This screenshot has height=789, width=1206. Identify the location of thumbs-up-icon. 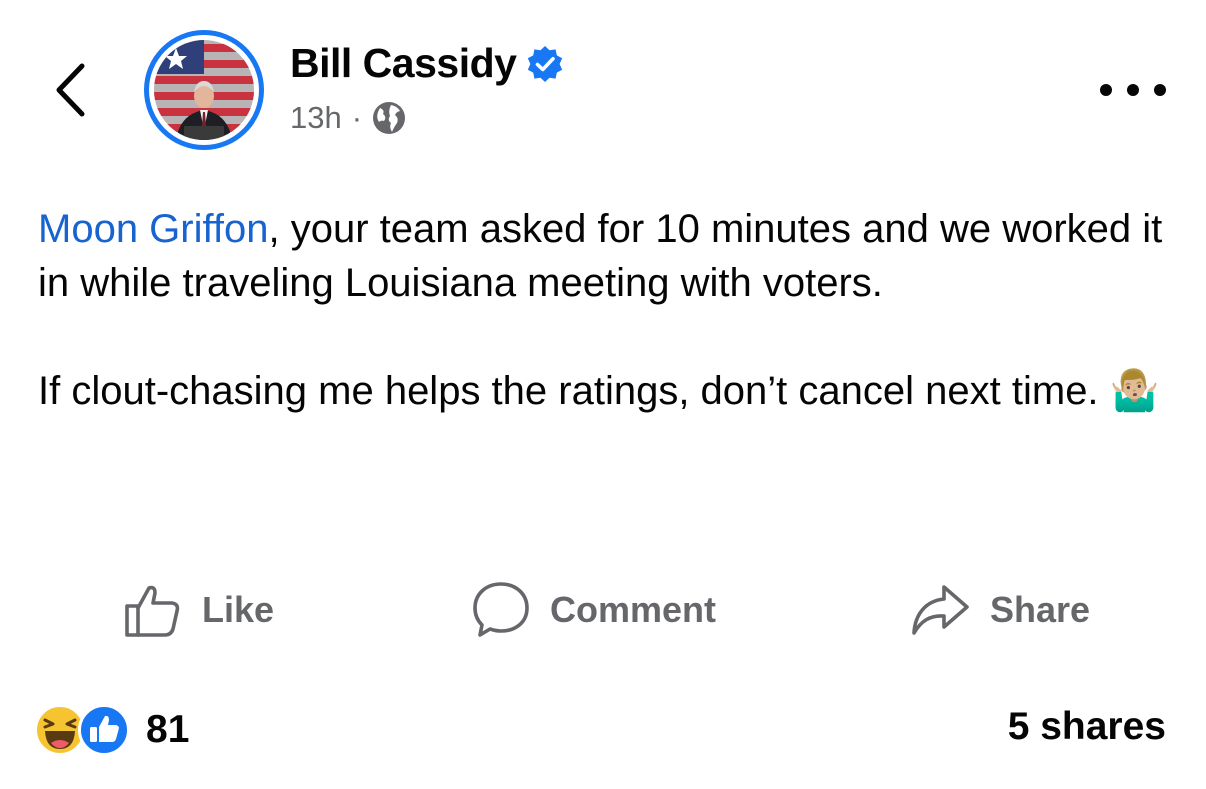
(152, 611).